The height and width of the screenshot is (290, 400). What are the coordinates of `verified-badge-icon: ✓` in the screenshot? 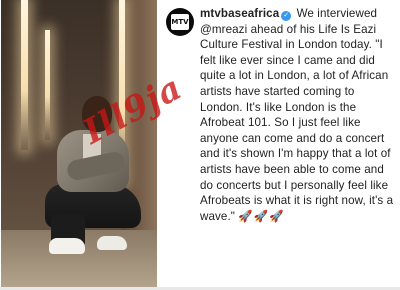 It's located at (286, 16).